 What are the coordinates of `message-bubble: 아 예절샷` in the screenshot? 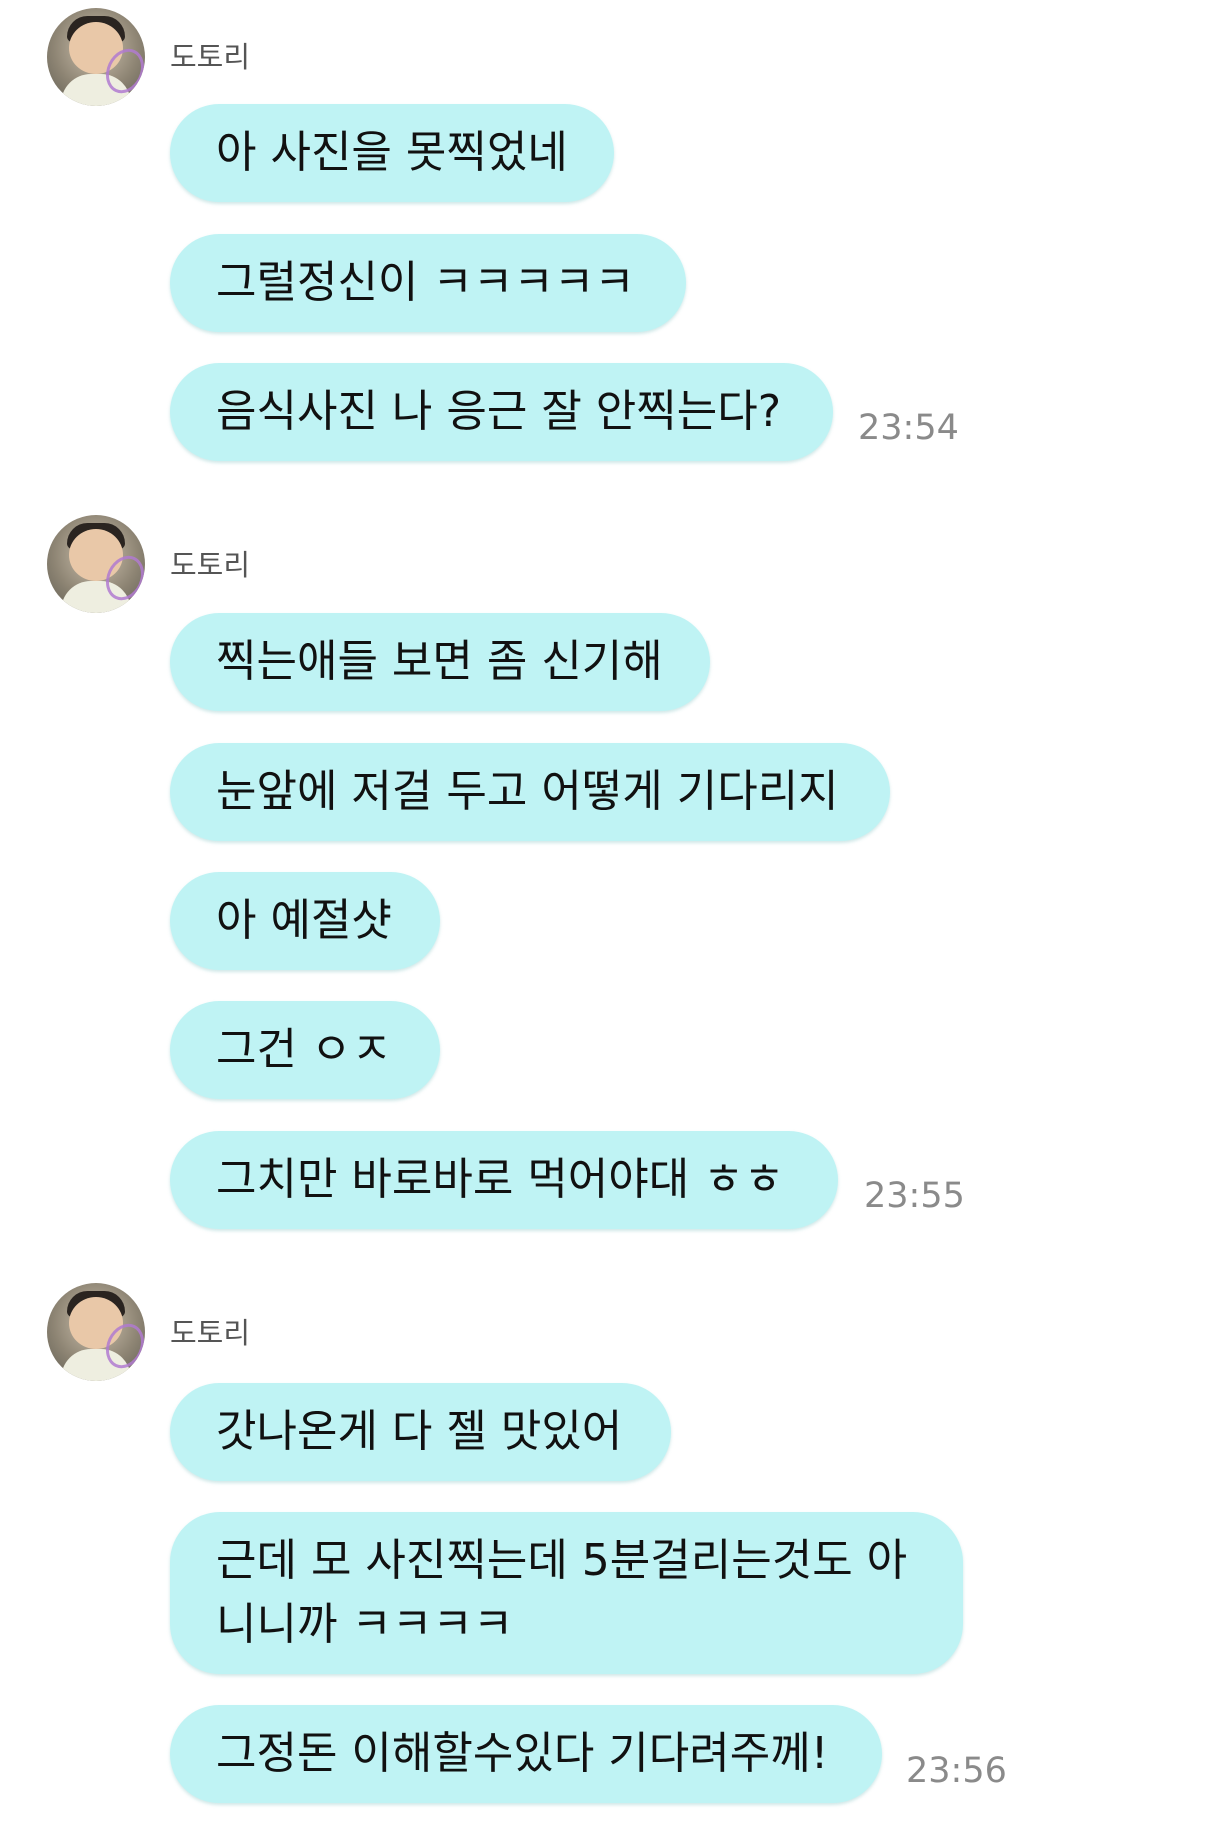 It's located at (305, 921).